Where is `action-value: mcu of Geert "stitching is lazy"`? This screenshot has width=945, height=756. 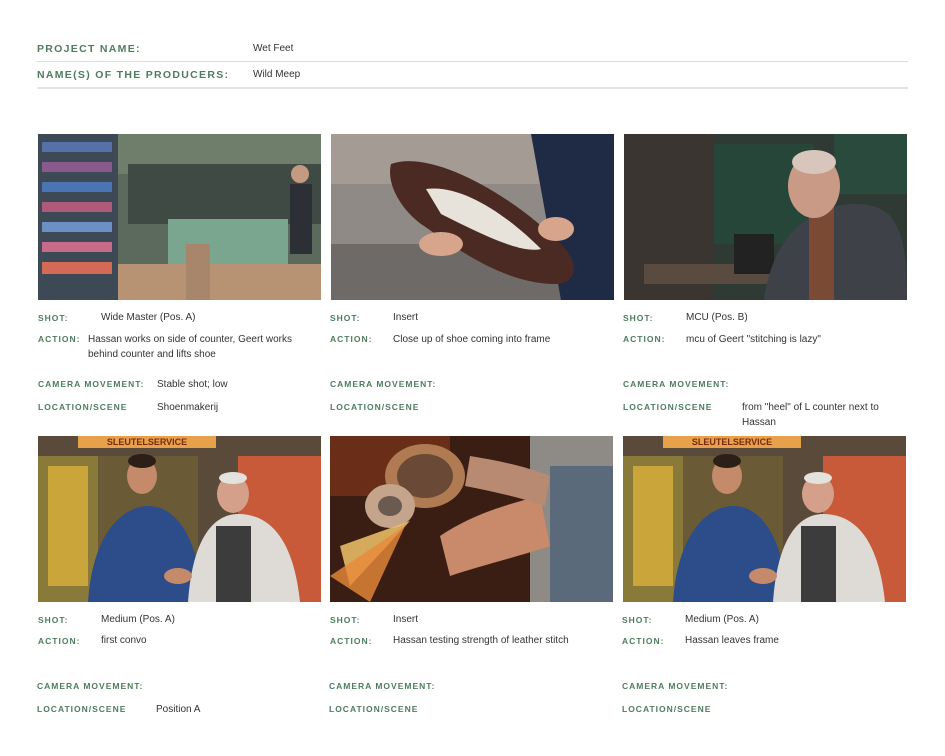 action-value: mcu of Geert "stitching is lazy" is located at coordinates (753, 339).